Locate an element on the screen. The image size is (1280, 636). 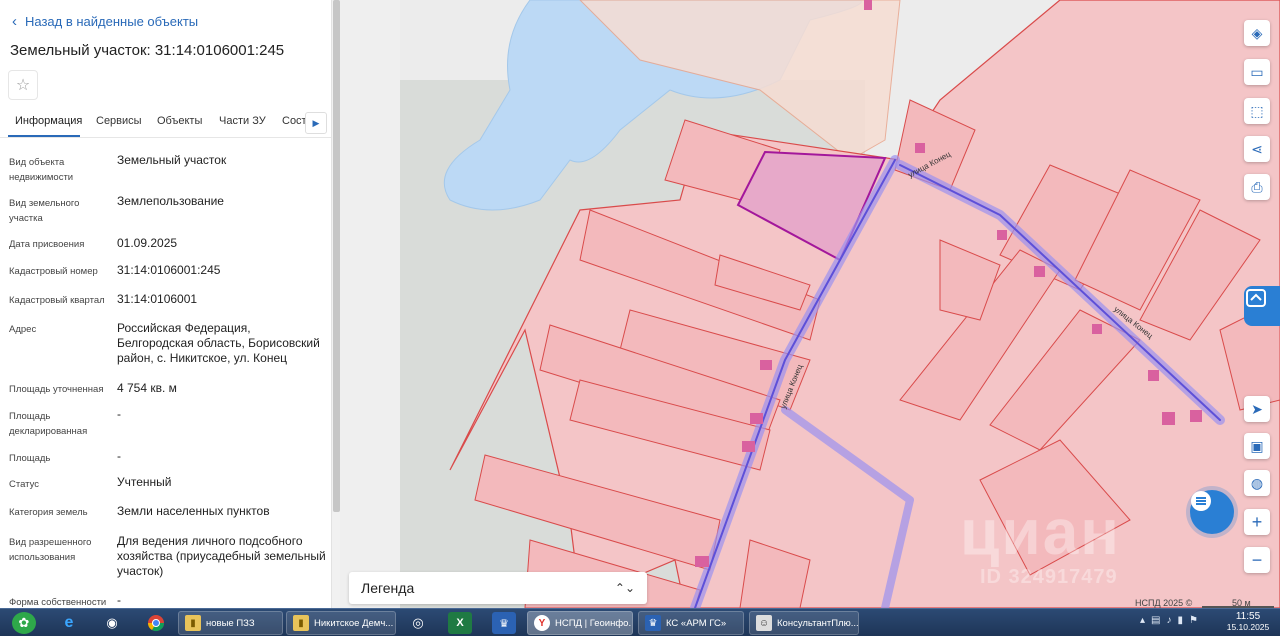
share-icon: ⋖ is located at coordinates (1257, 148).